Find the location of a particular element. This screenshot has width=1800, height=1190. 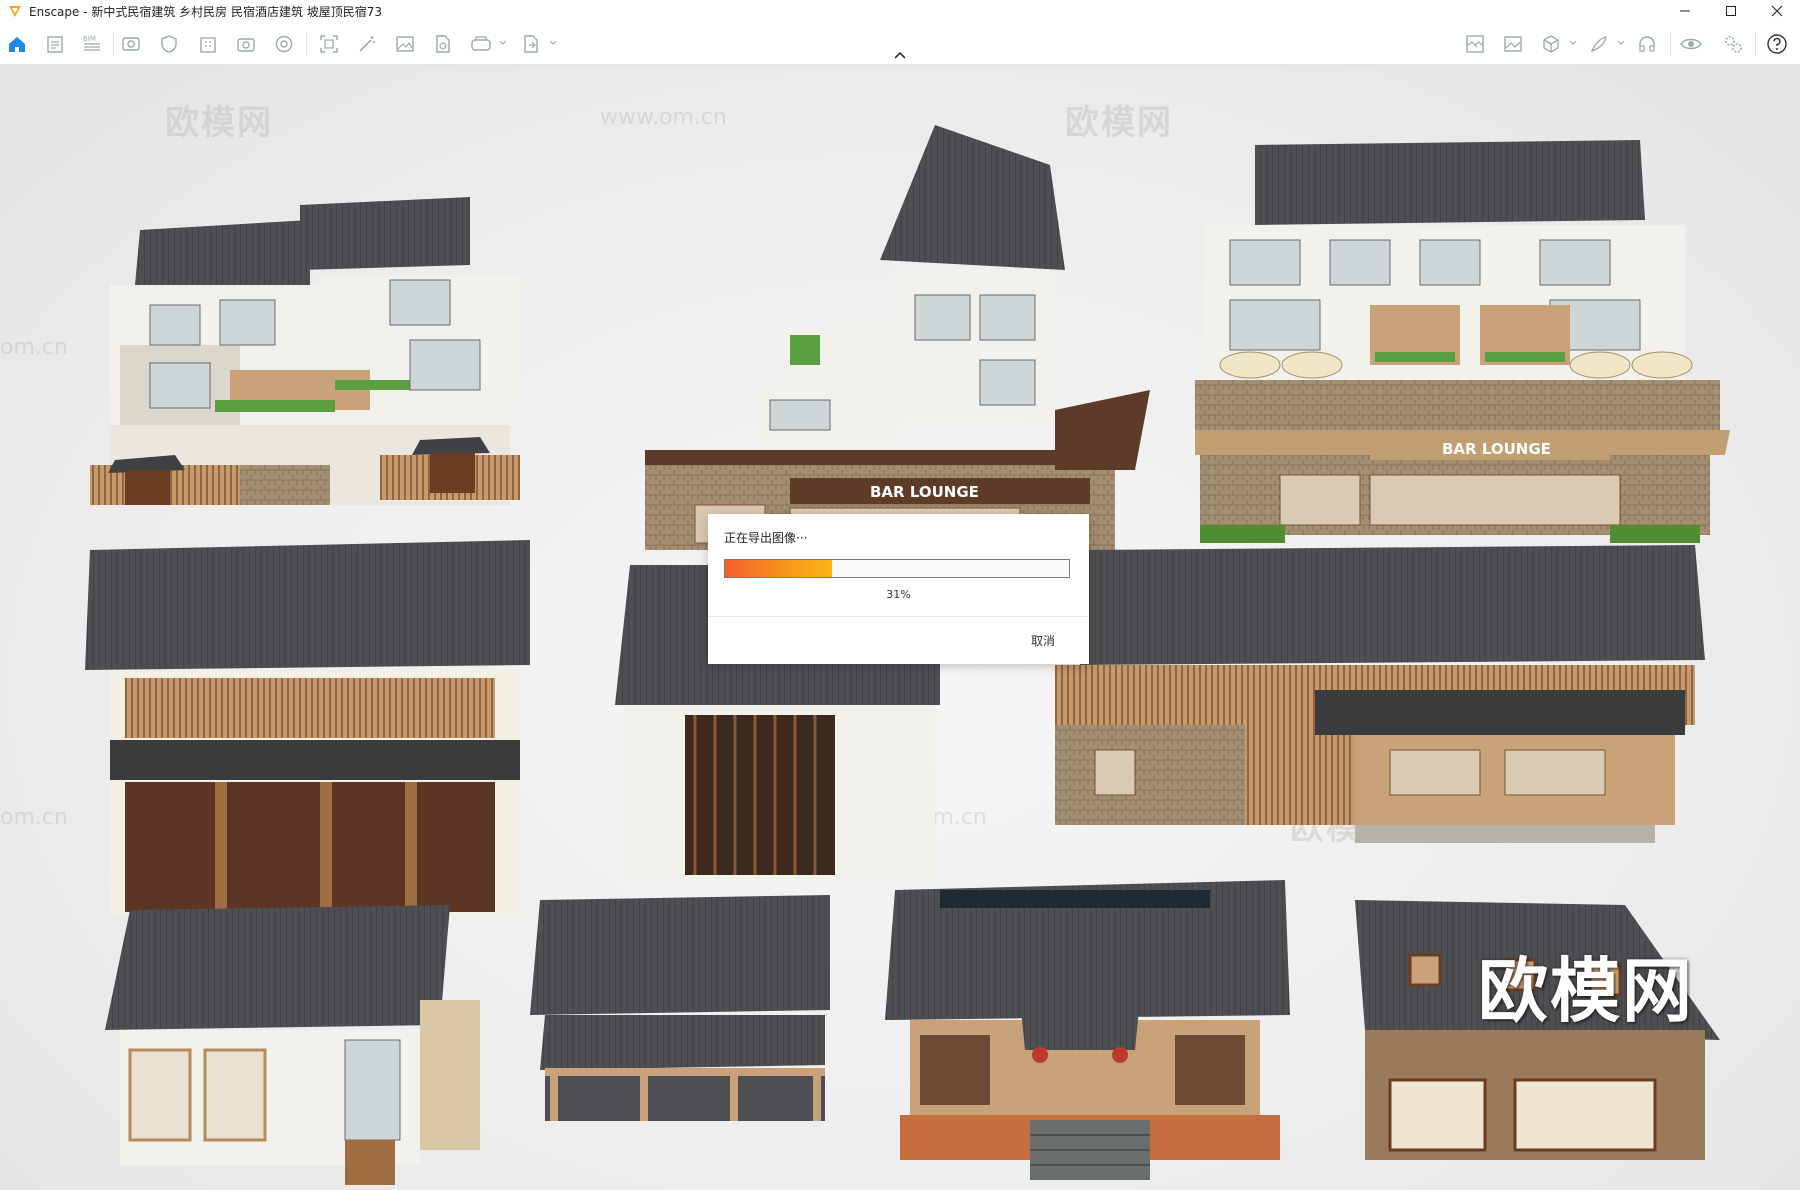

window-title: Enscape - 新中式民宿建筑 乡村民房 民宿酒店建筑 坡屋顶民宿73 is located at coordinates (206, 11).